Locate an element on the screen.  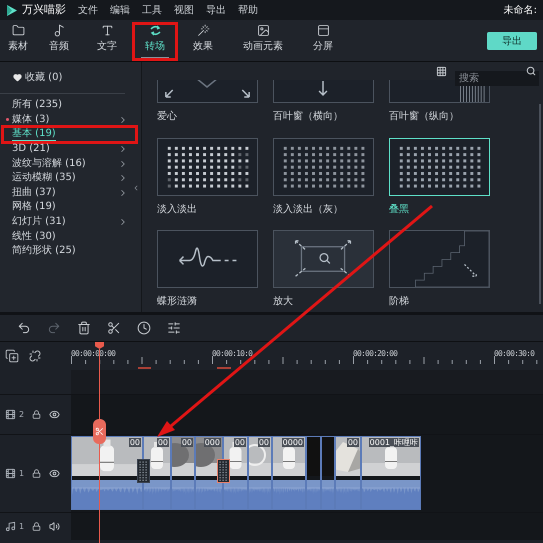
transition-label: 淡入淡出（灰） is located at coordinates (308, 209).